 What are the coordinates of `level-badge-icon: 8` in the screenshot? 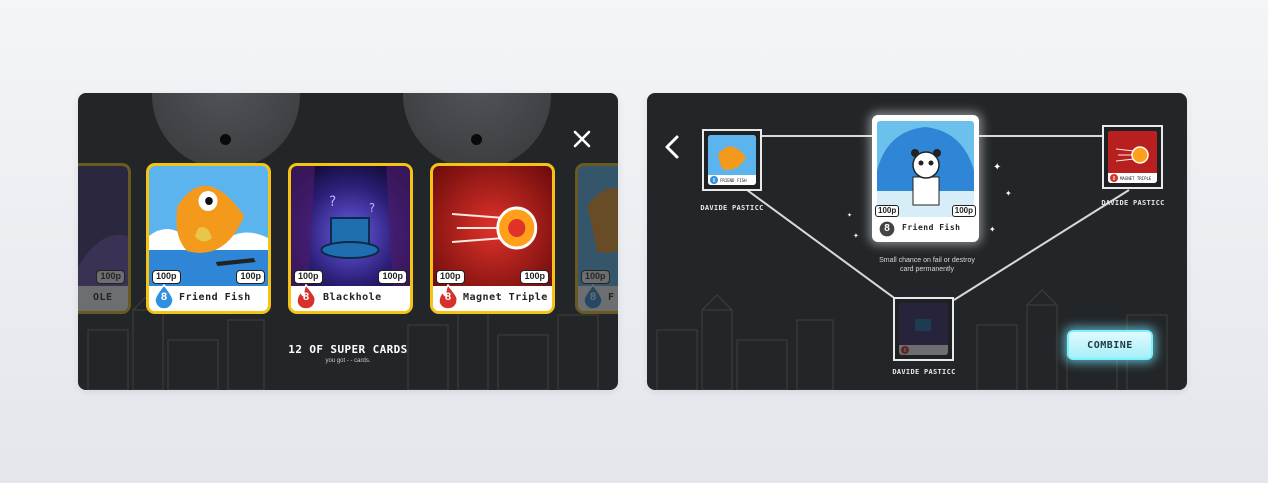 It's located at (887, 228).